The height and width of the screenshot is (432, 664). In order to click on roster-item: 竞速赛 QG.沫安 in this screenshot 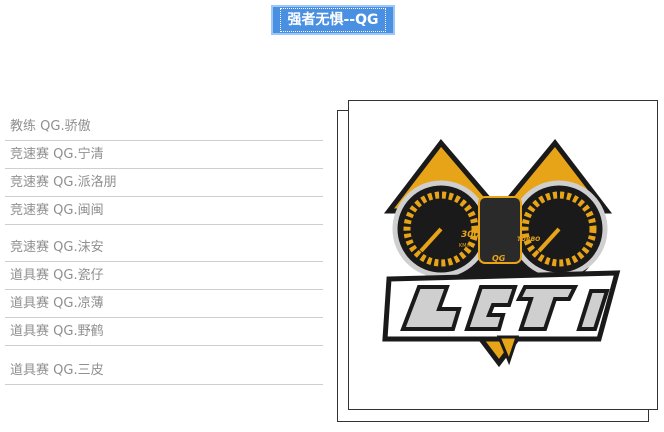, I will do `click(164, 248)`.